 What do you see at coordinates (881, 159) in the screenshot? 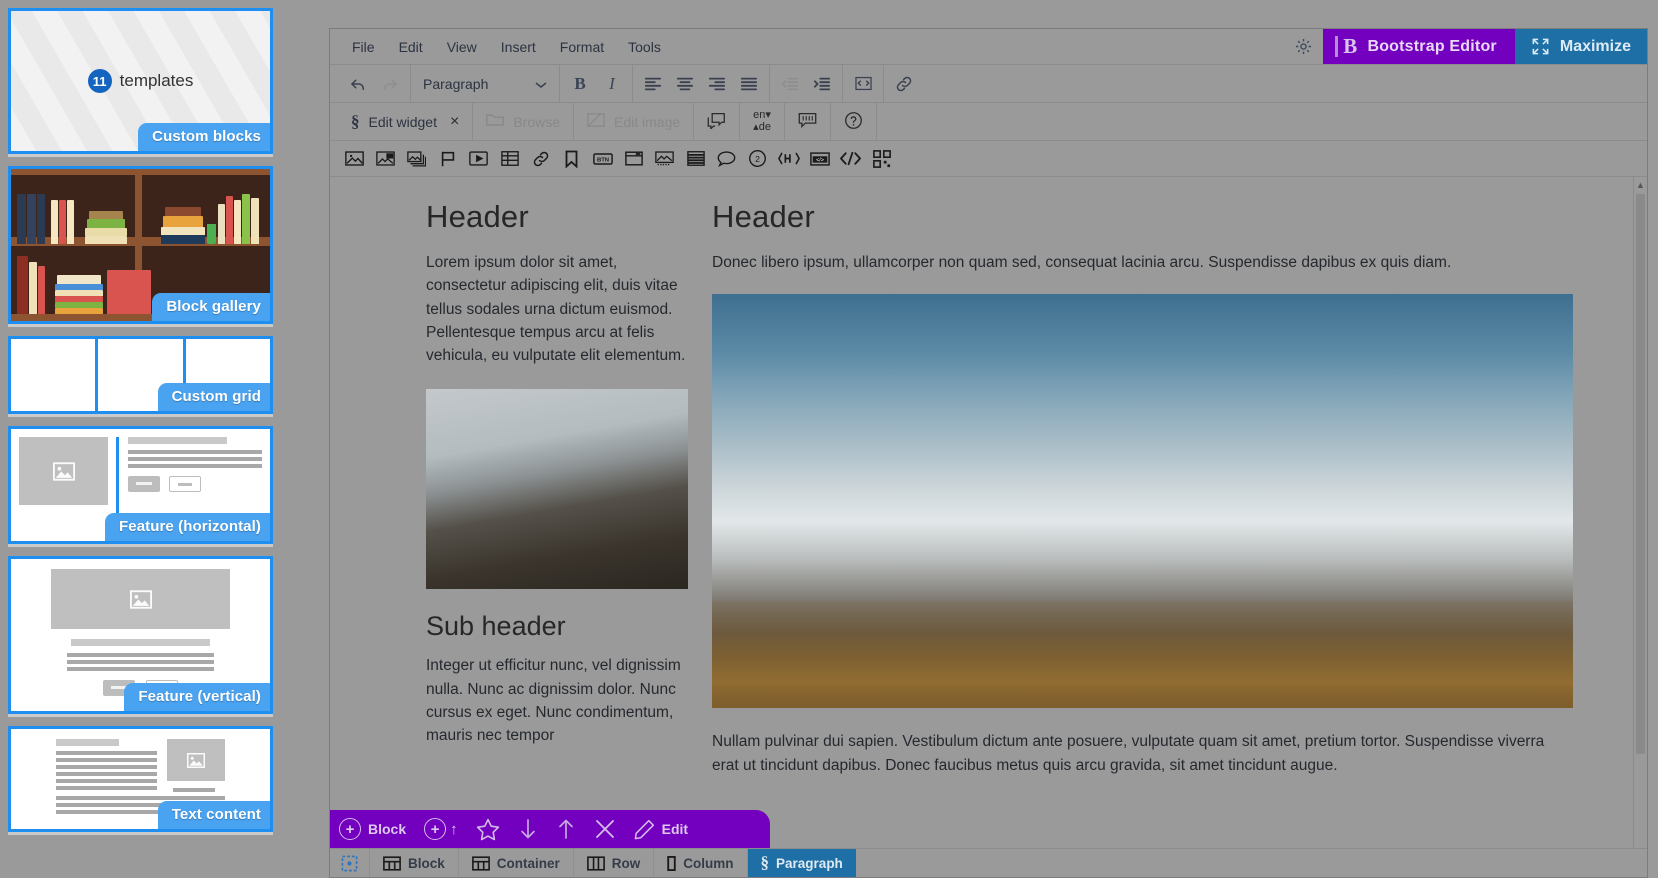
I see `qr-icon` at bounding box center [881, 159].